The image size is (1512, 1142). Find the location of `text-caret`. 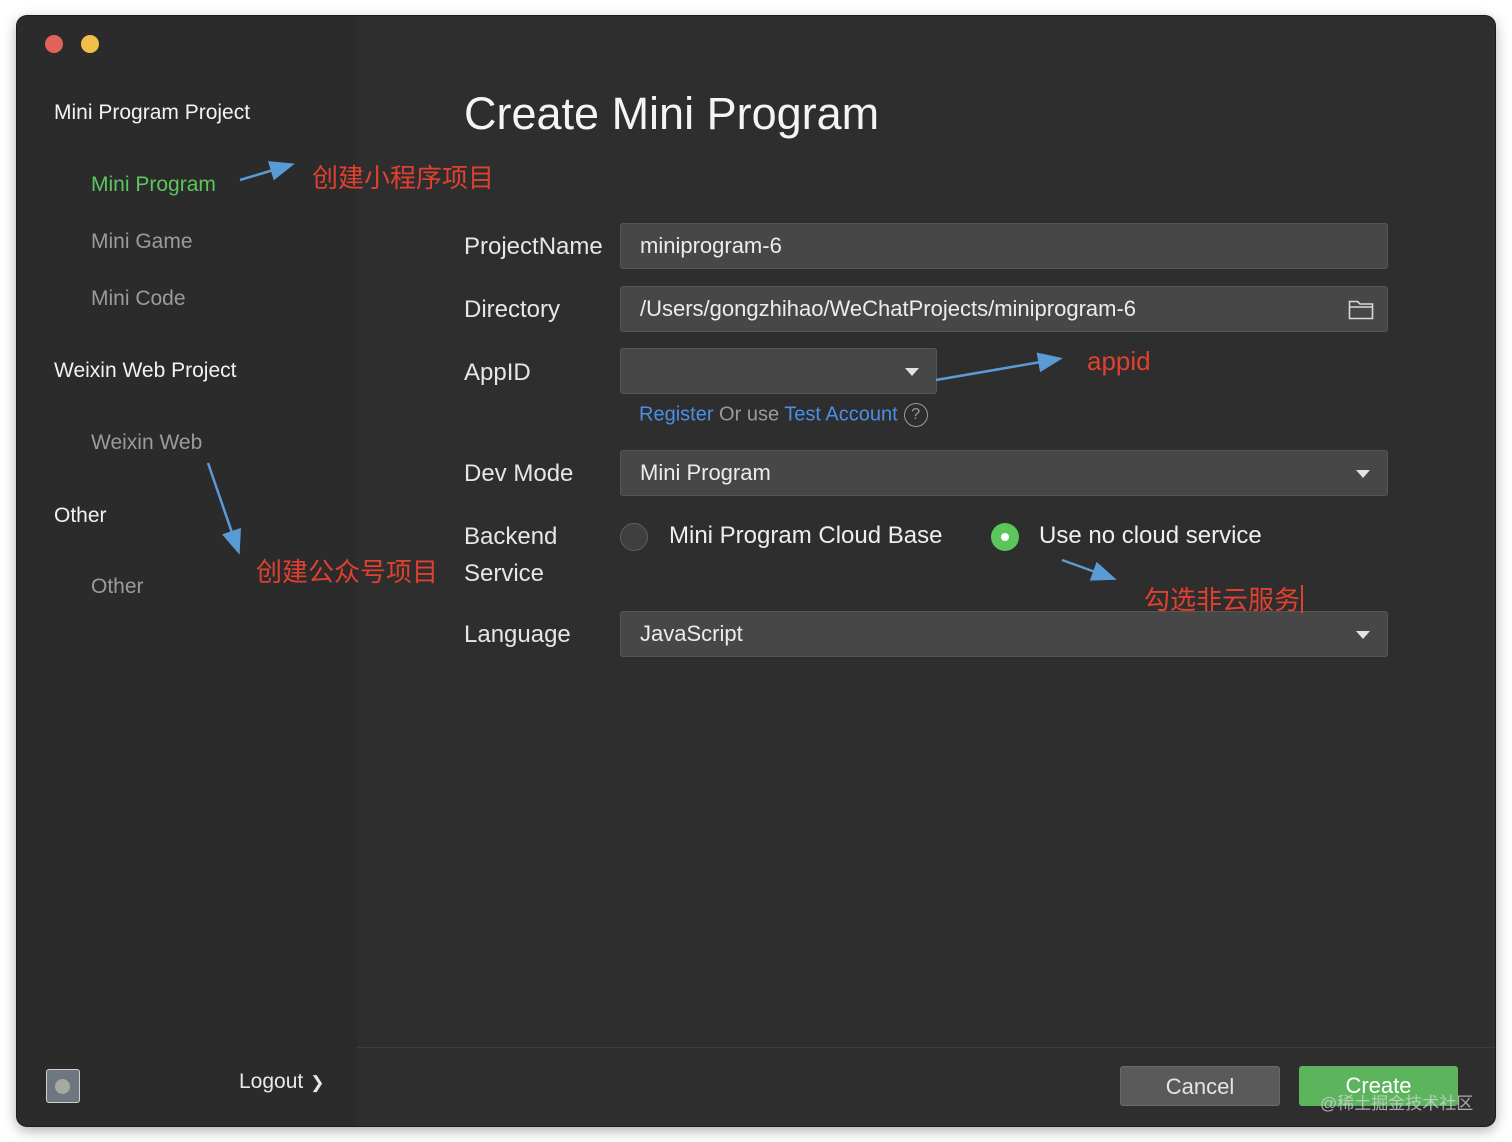

text-caret is located at coordinates (1302, 599).